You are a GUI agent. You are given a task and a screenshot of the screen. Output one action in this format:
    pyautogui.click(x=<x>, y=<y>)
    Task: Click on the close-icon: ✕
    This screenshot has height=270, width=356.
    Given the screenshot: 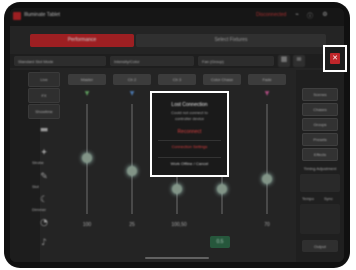 What is the action you would take?
    pyautogui.click(x=335, y=58)
    